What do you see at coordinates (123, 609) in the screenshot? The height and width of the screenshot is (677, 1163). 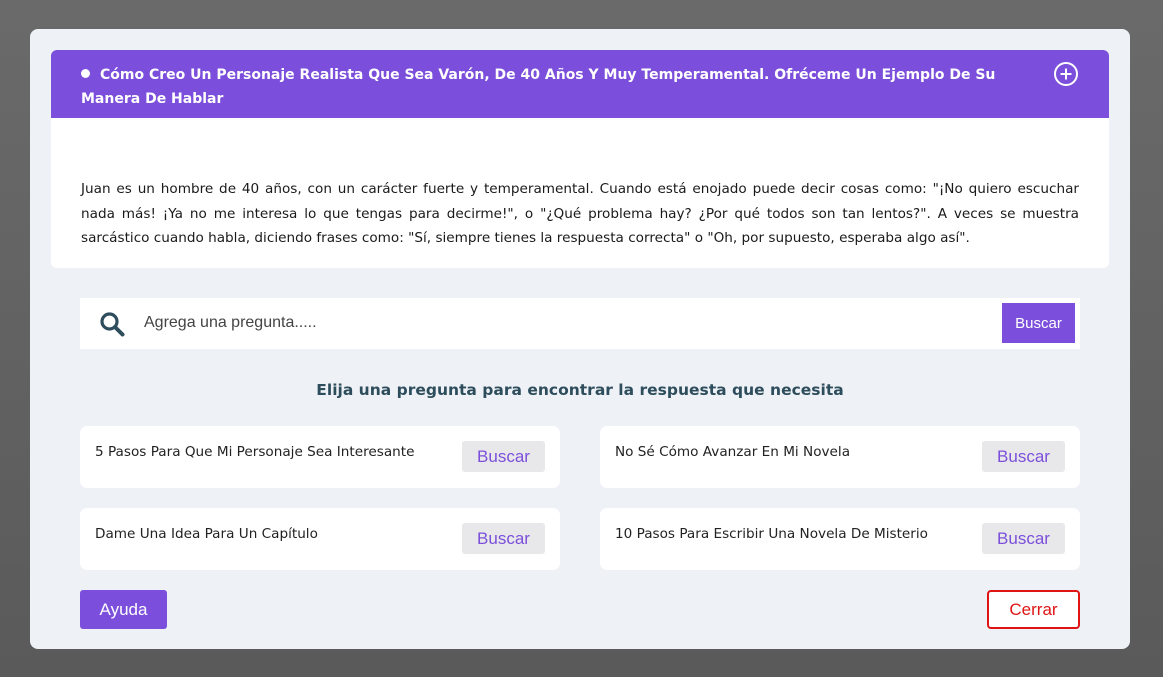 I see `help-button: Ayuda` at bounding box center [123, 609].